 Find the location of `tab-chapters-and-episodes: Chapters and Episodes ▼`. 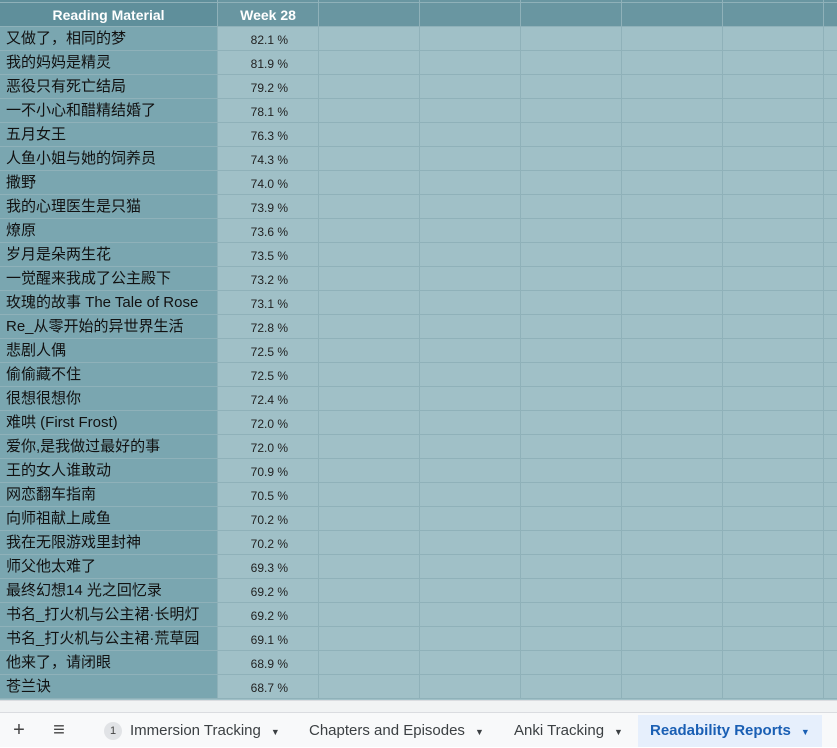

tab-chapters-and-episodes: Chapters and Episodes ▼ is located at coordinates (396, 731).